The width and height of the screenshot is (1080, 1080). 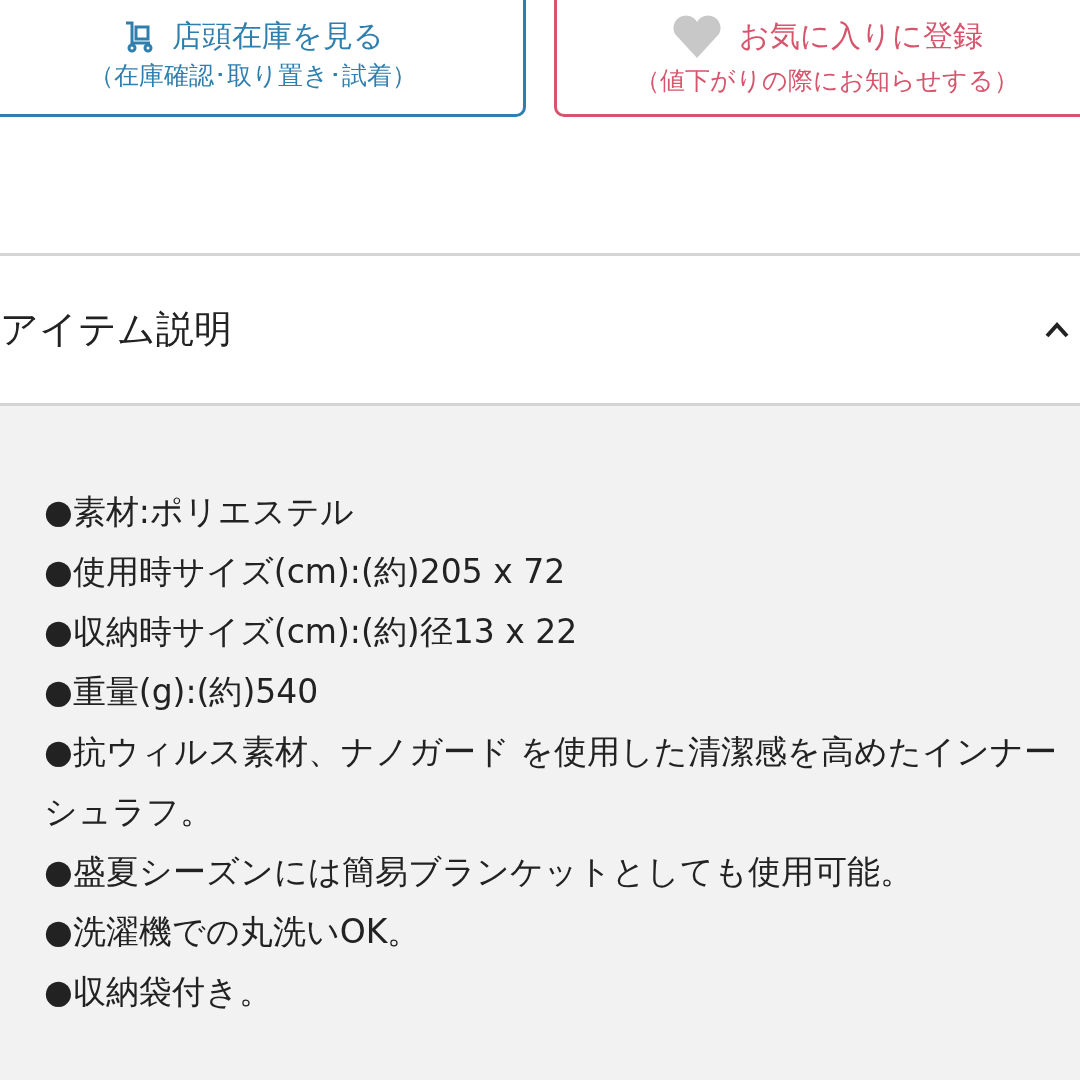 What do you see at coordinates (263, 58) in the screenshot?
I see `action-button: 店頭在庫を見る （在庫確認･取り置き･試着）` at bounding box center [263, 58].